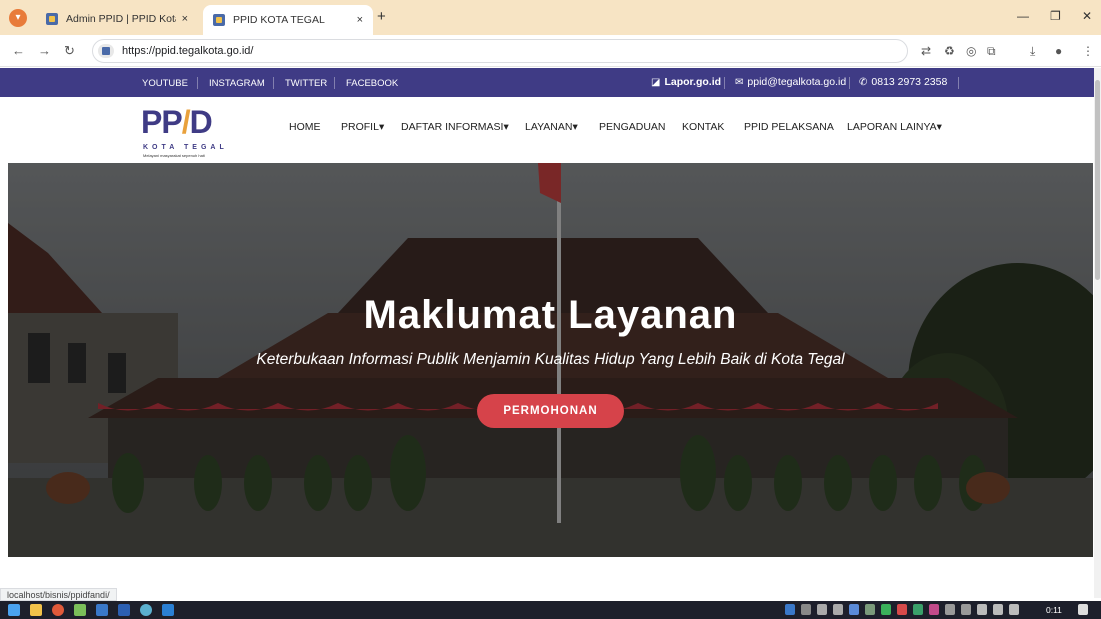 The height and width of the screenshot is (619, 1101). I want to click on nav-label: LAYANAN, so click(549, 127).